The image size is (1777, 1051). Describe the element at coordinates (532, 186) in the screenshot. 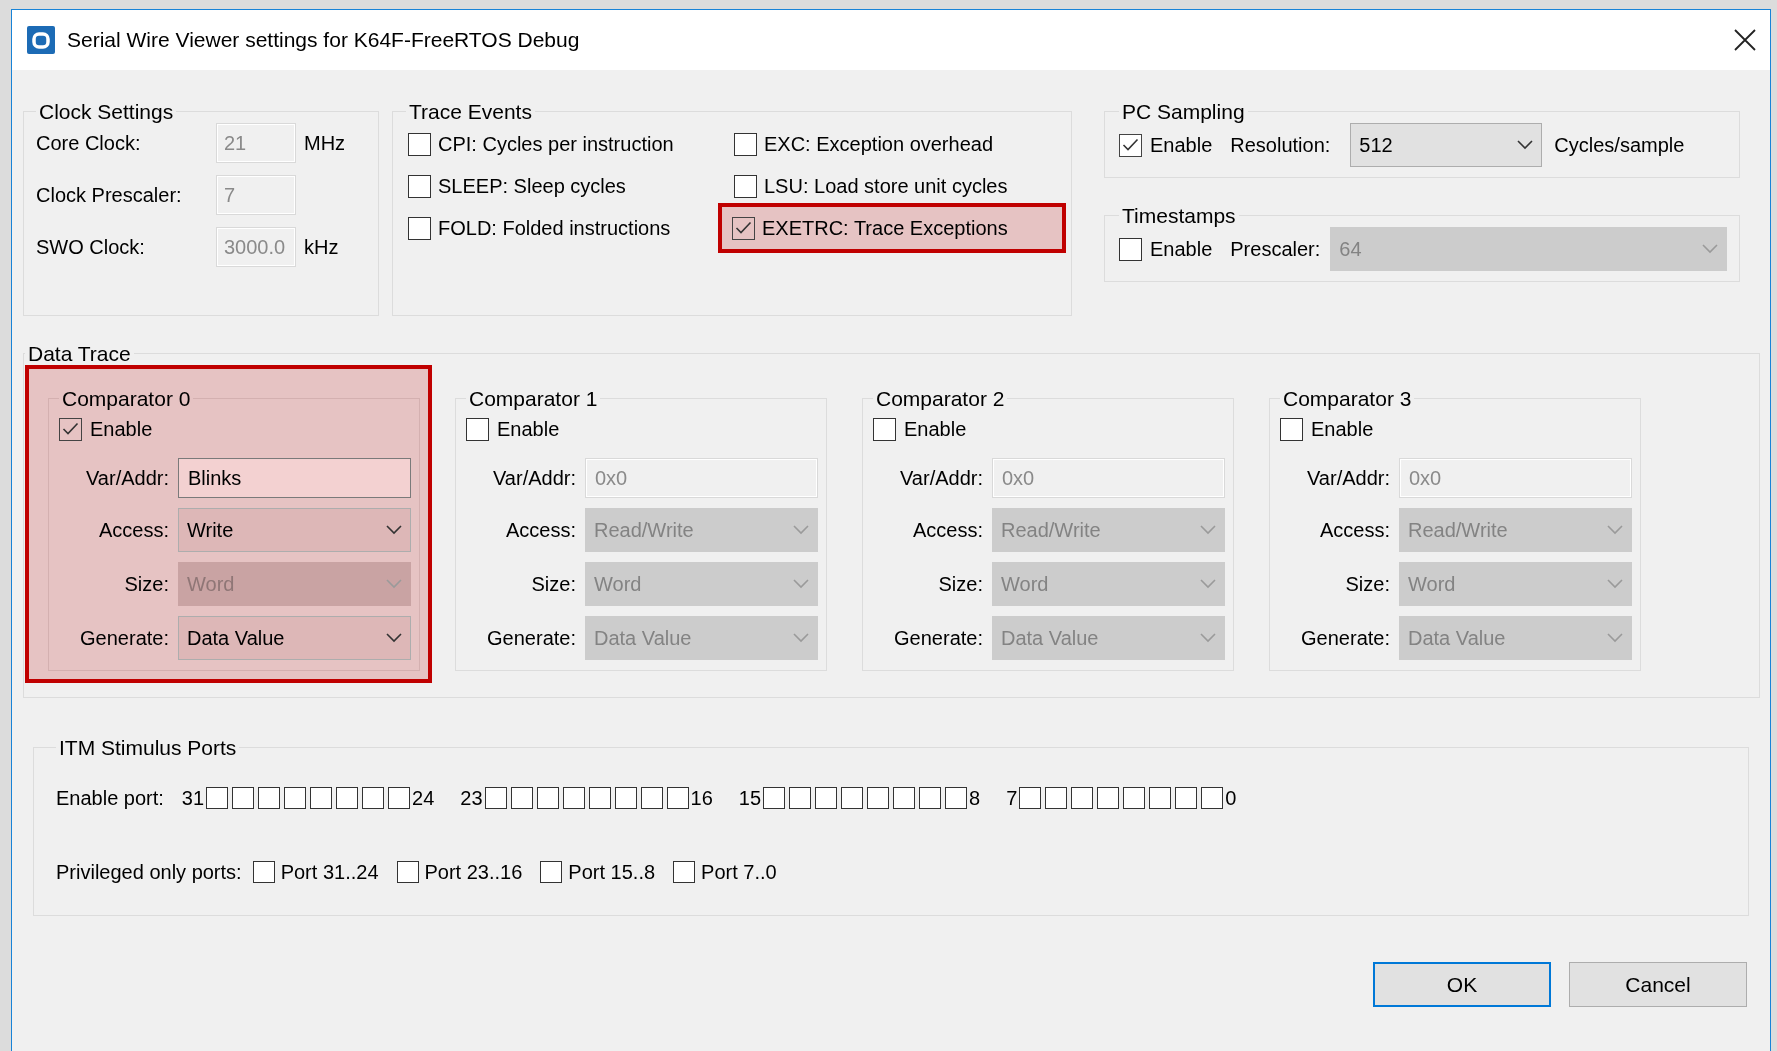

I see `checkbox-label: SLEEP: Sleep cycles` at that location.